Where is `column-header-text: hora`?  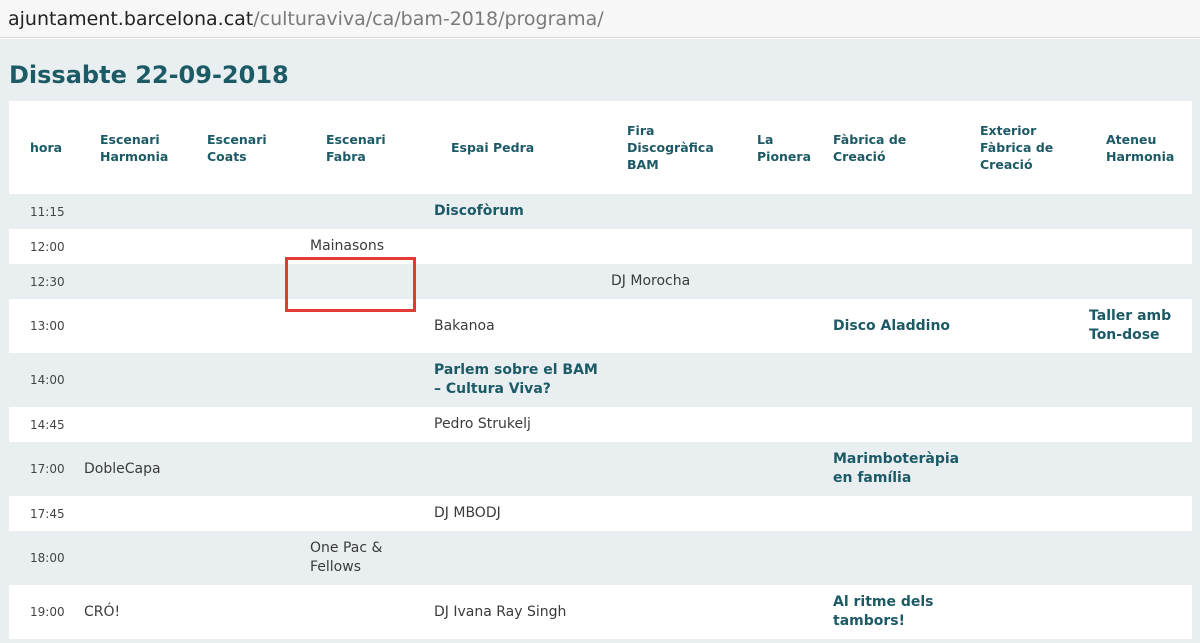 column-header-text: hora is located at coordinates (46, 147).